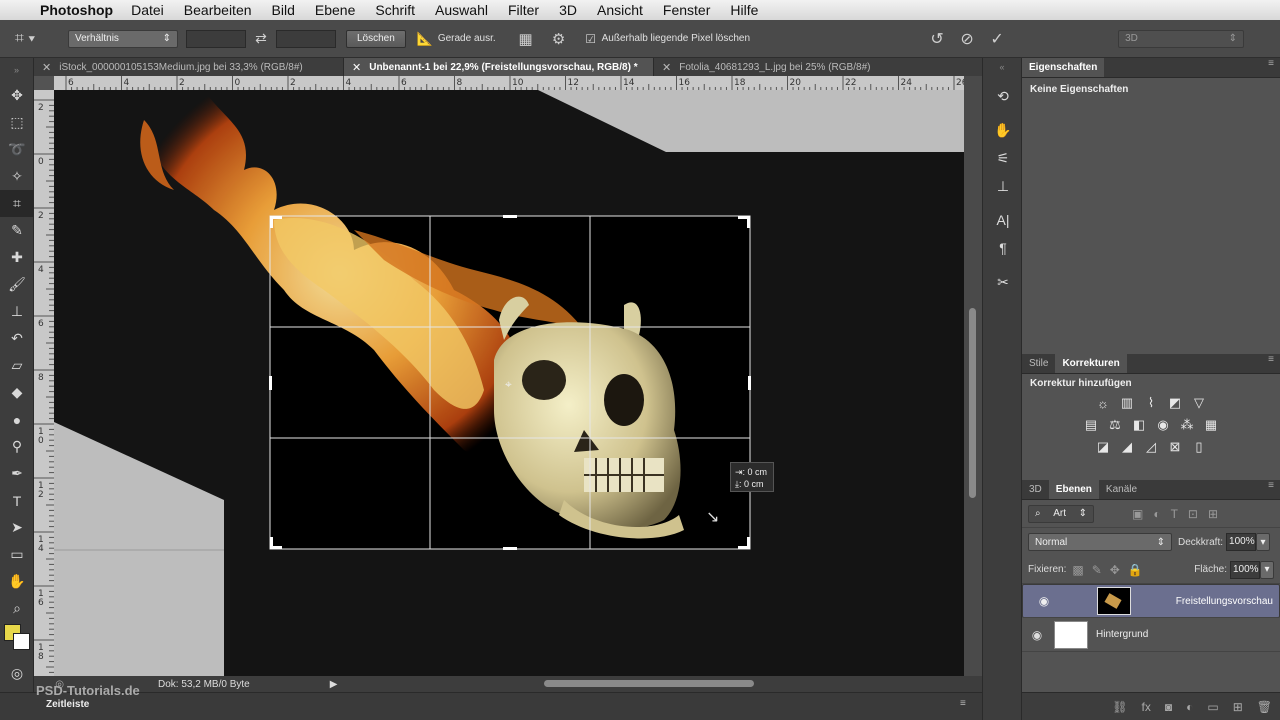  What do you see at coordinates (17, 338) in the screenshot?
I see `history-brush-tool-icon: ↶` at bounding box center [17, 338].